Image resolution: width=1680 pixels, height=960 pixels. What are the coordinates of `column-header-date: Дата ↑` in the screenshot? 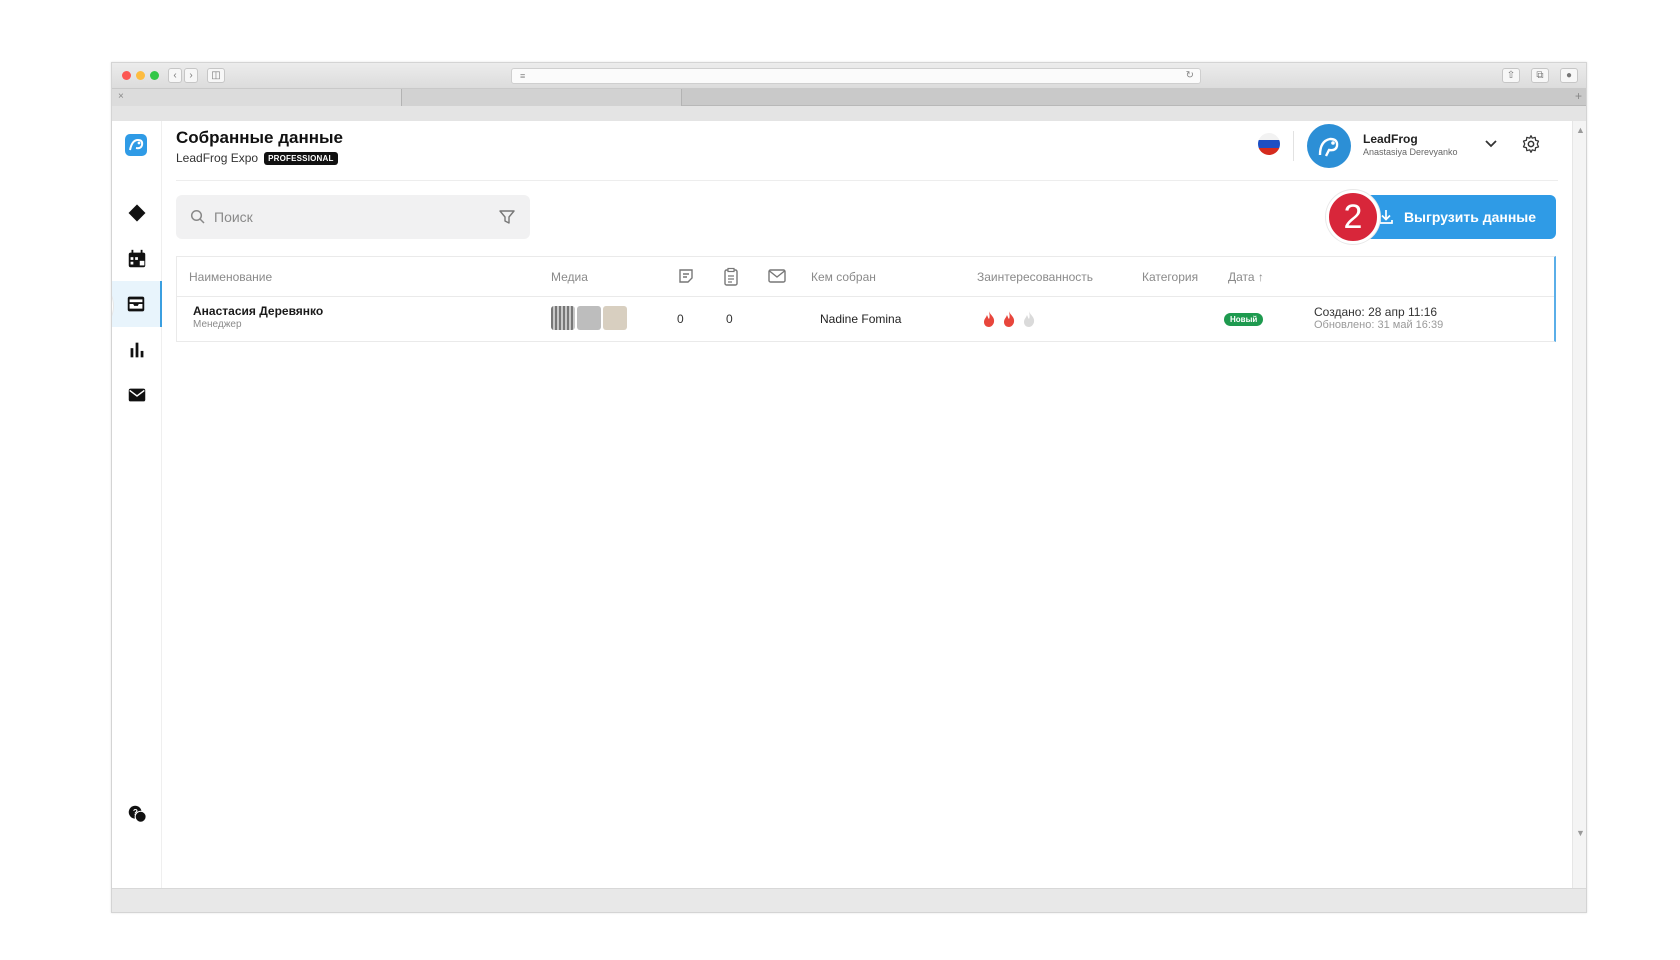 It's located at (1246, 277).